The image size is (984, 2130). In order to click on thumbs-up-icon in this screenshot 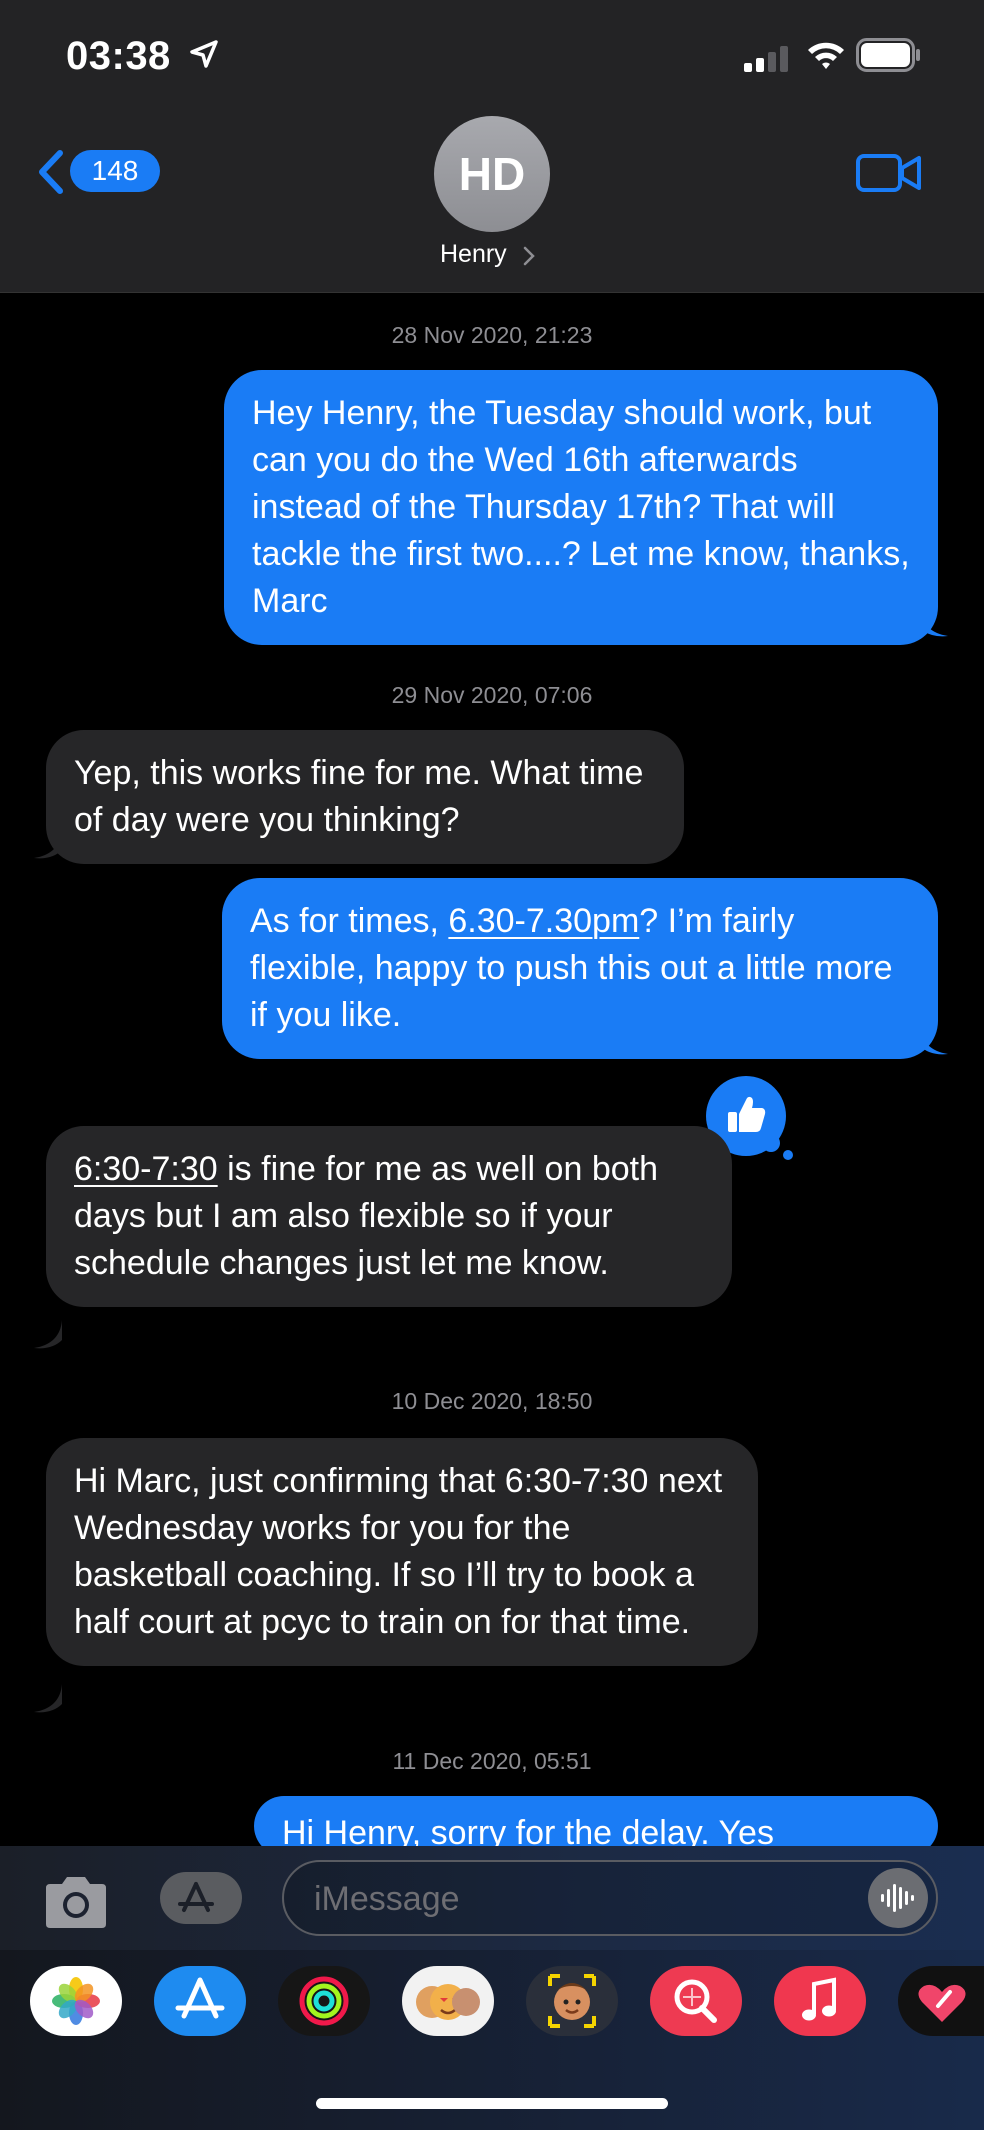, I will do `click(747, 1114)`.